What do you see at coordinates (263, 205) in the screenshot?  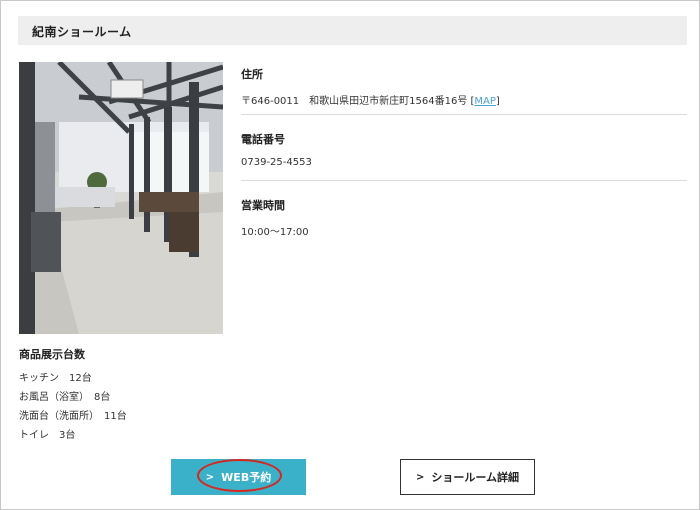 I see `hours-label: 営業時間` at bounding box center [263, 205].